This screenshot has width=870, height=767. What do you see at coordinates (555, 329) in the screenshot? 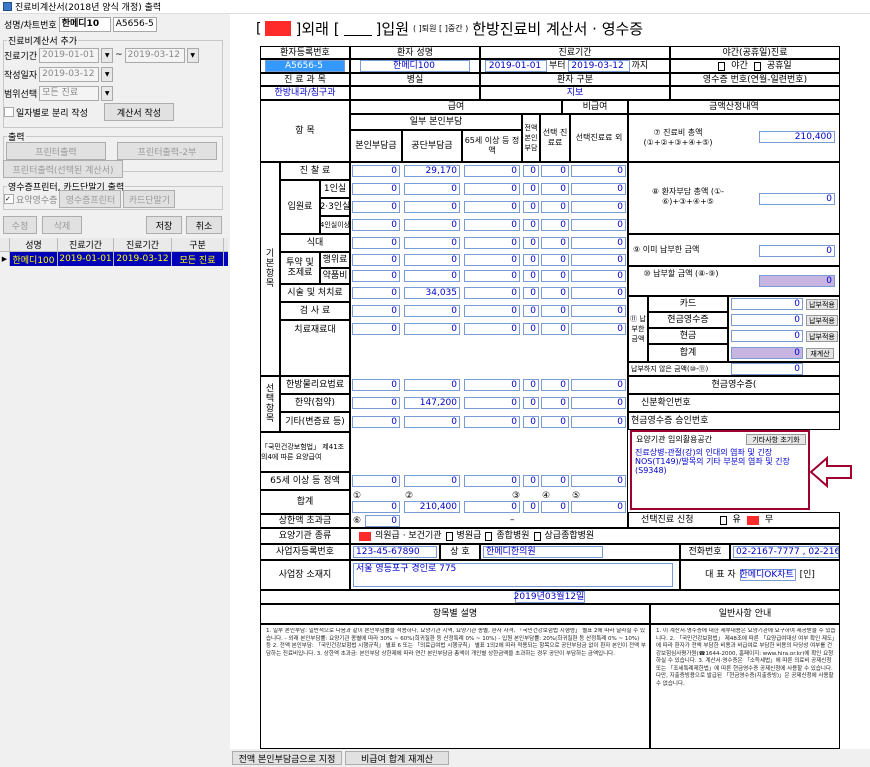
I see `mat-choice: 0` at bounding box center [555, 329].